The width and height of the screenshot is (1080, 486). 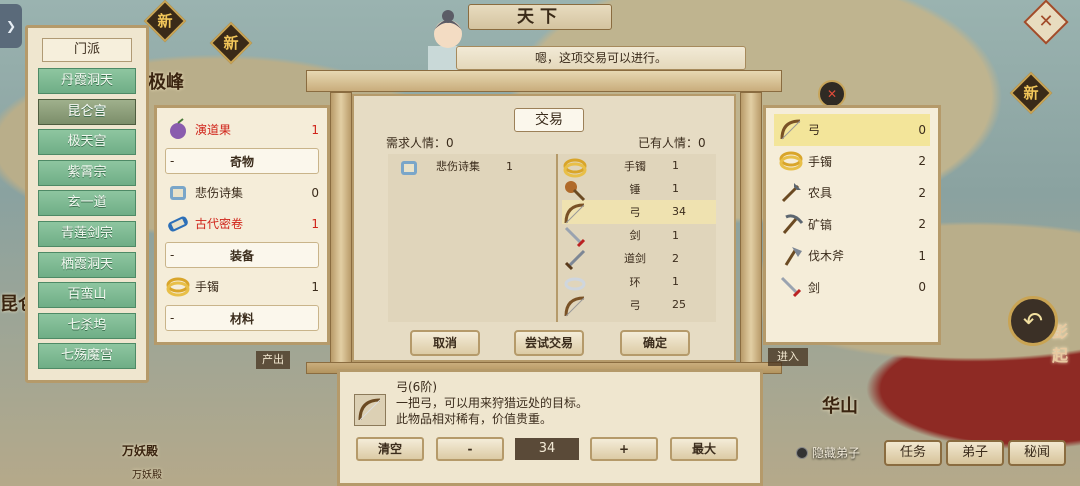 What do you see at coordinates (416, 387) in the screenshot?
I see `item-name: 弓(6阶)` at bounding box center [416, 387].